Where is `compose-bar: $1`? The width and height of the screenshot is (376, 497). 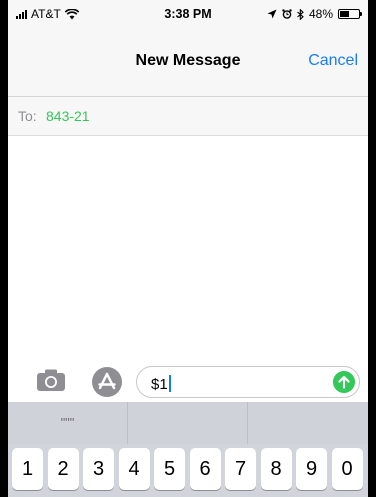 compose-bar: $1 is located at coordinates (188, 382).